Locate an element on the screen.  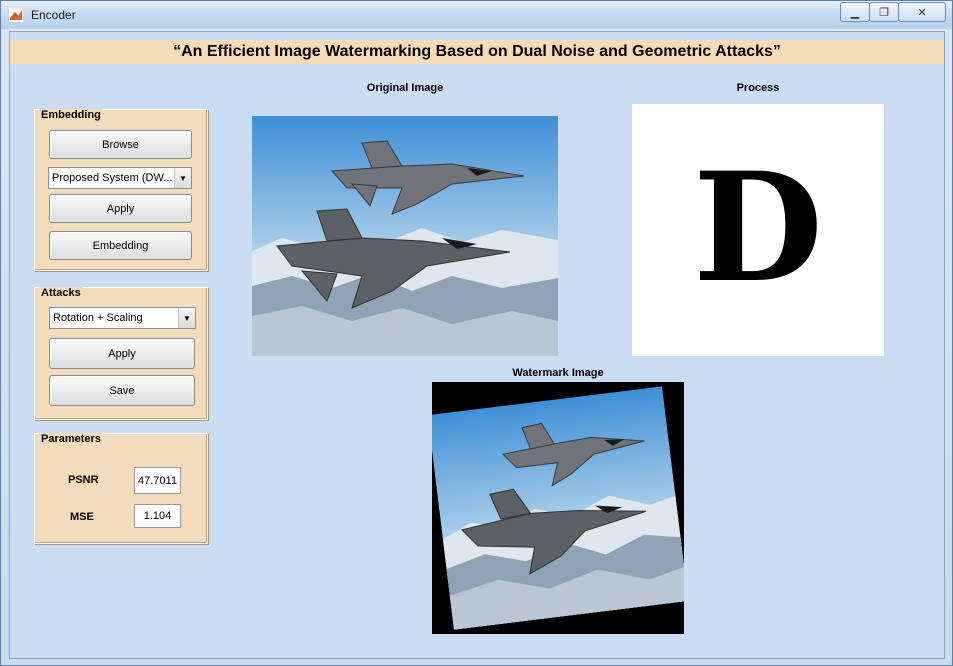
original-image is located at coordinates (405, 236).